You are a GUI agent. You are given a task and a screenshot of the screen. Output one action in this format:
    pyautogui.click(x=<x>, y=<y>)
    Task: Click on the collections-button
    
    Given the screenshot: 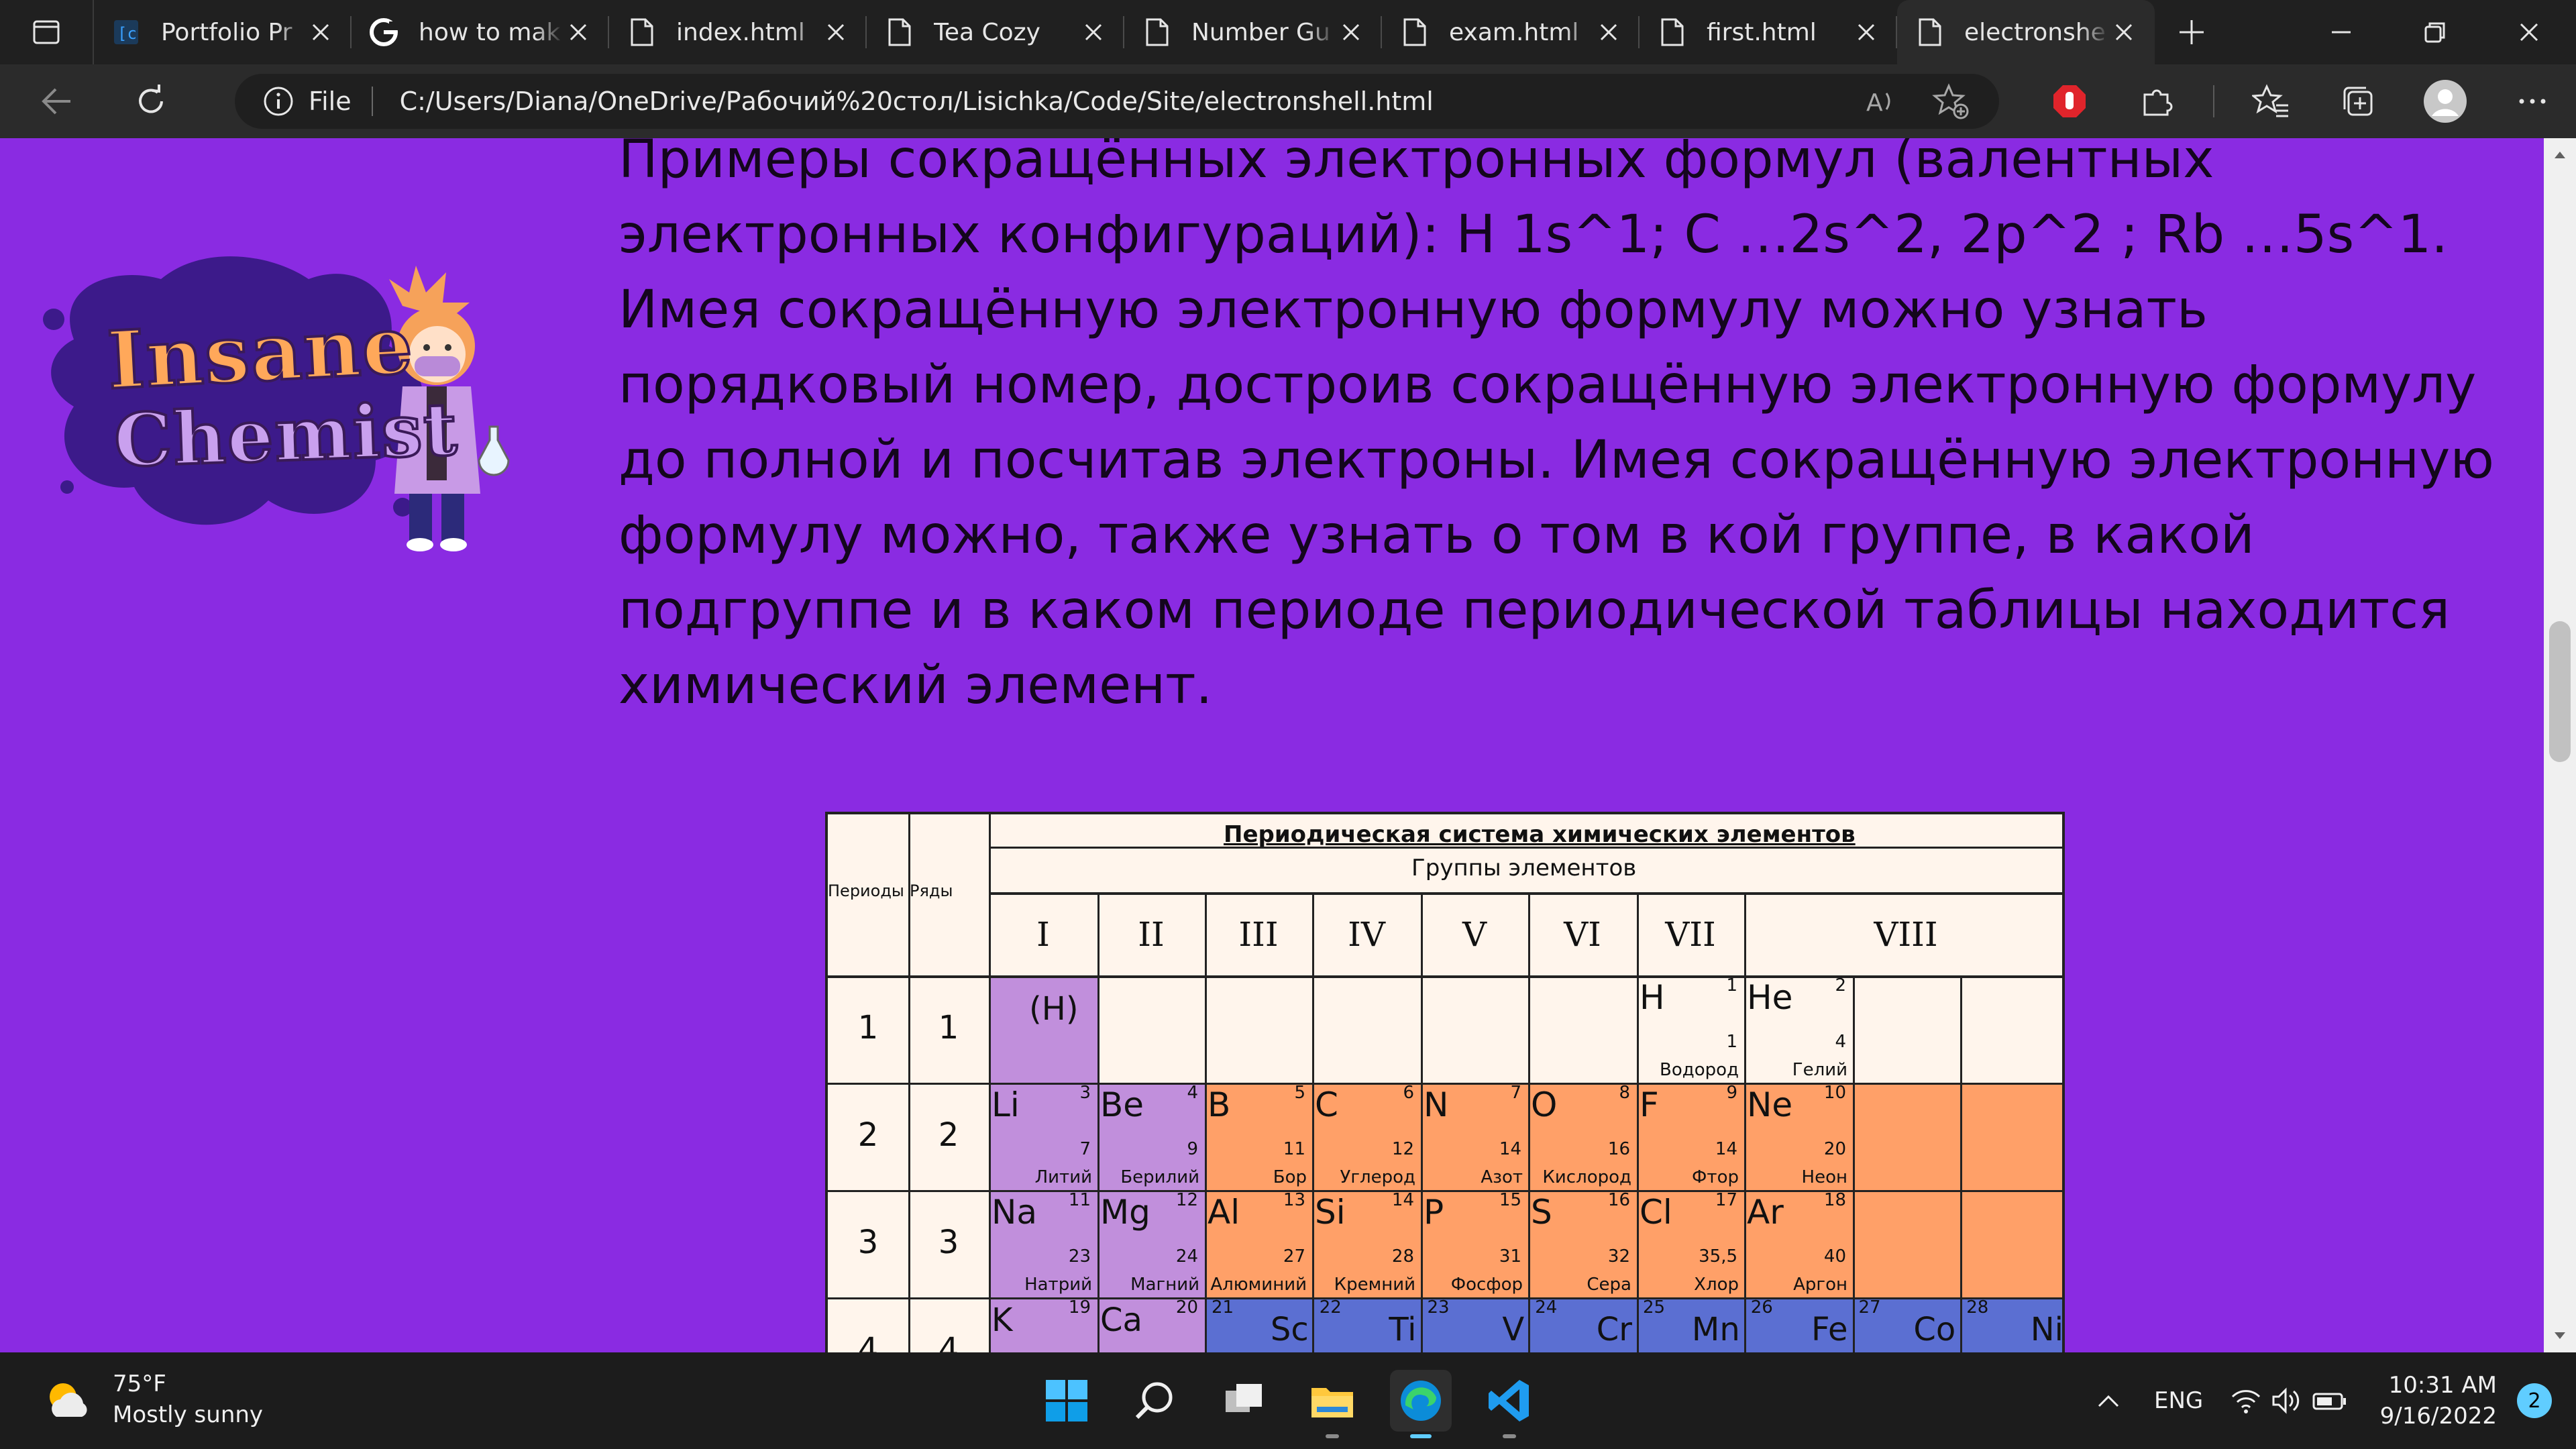 What is the action you would take?
    pyautogui.click(x=2358, y=101)
    